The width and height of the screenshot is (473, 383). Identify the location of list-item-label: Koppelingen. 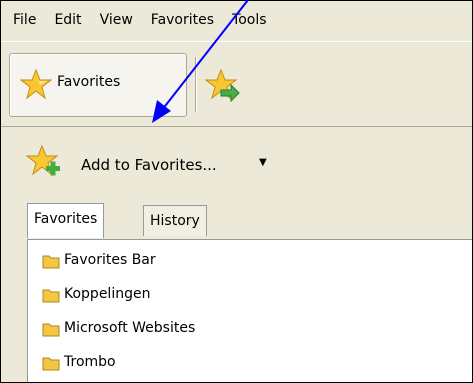
(107, 294).